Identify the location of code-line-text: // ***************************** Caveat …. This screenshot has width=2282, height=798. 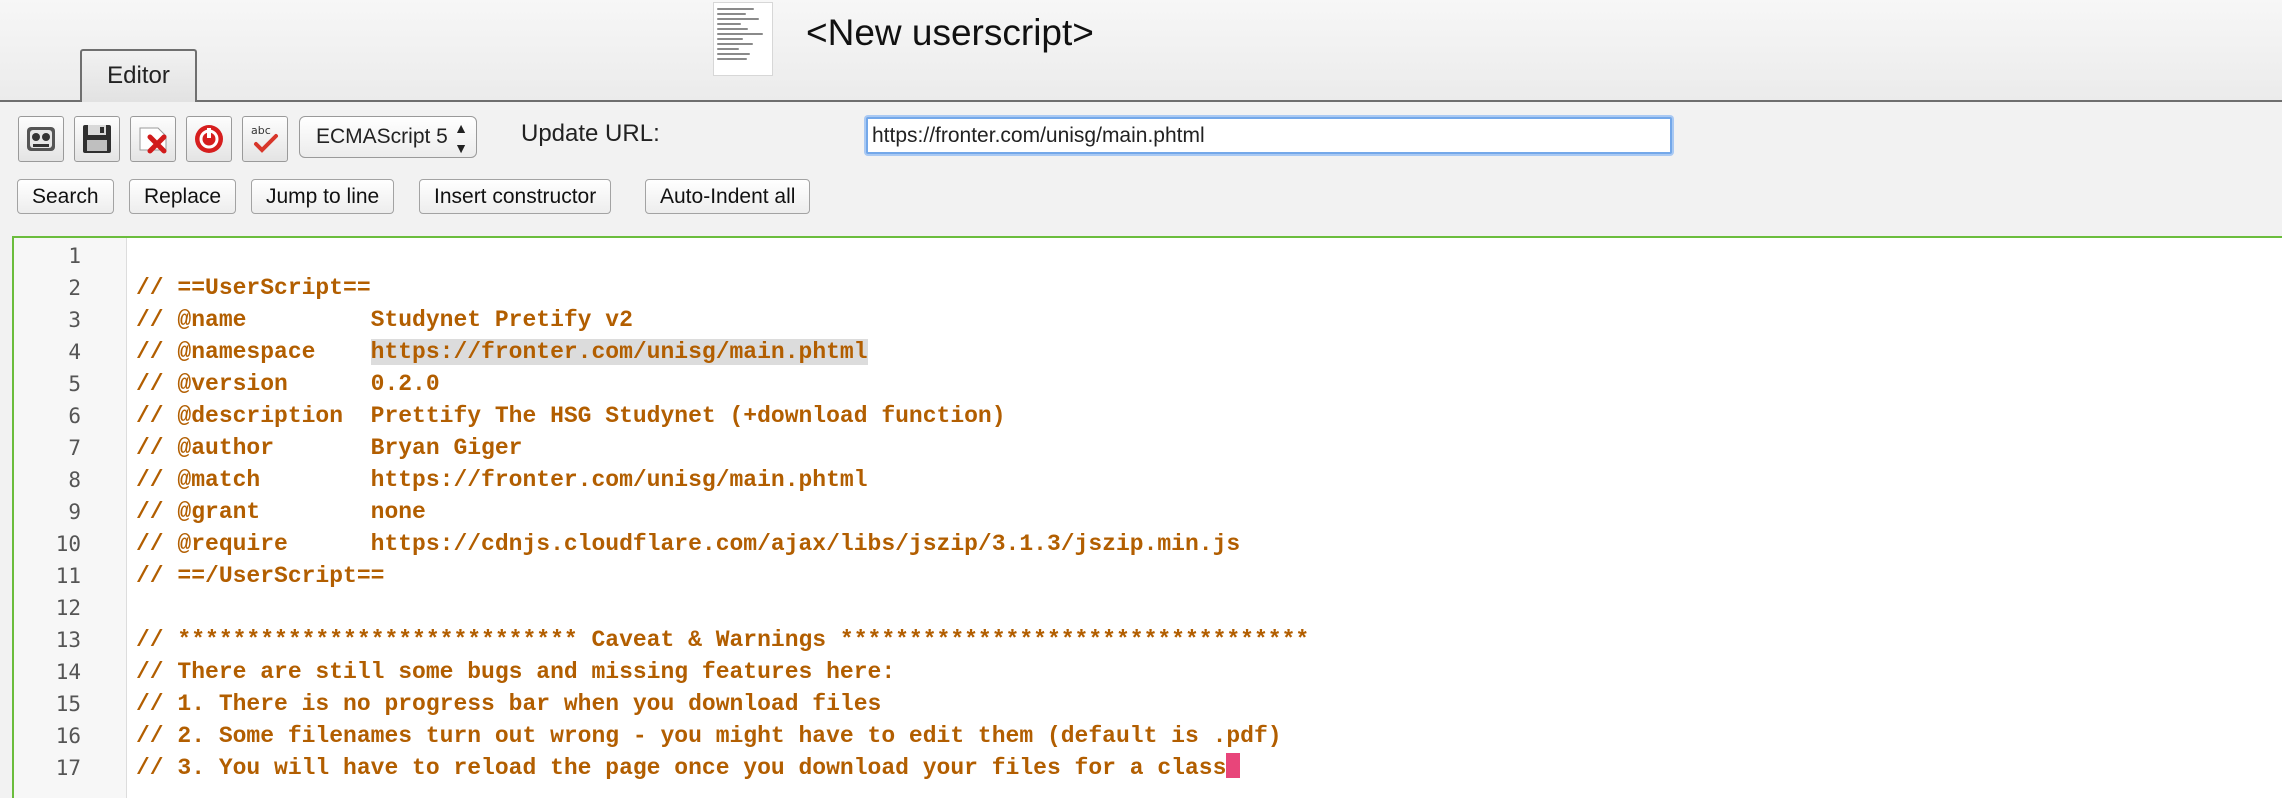
(723, 640).